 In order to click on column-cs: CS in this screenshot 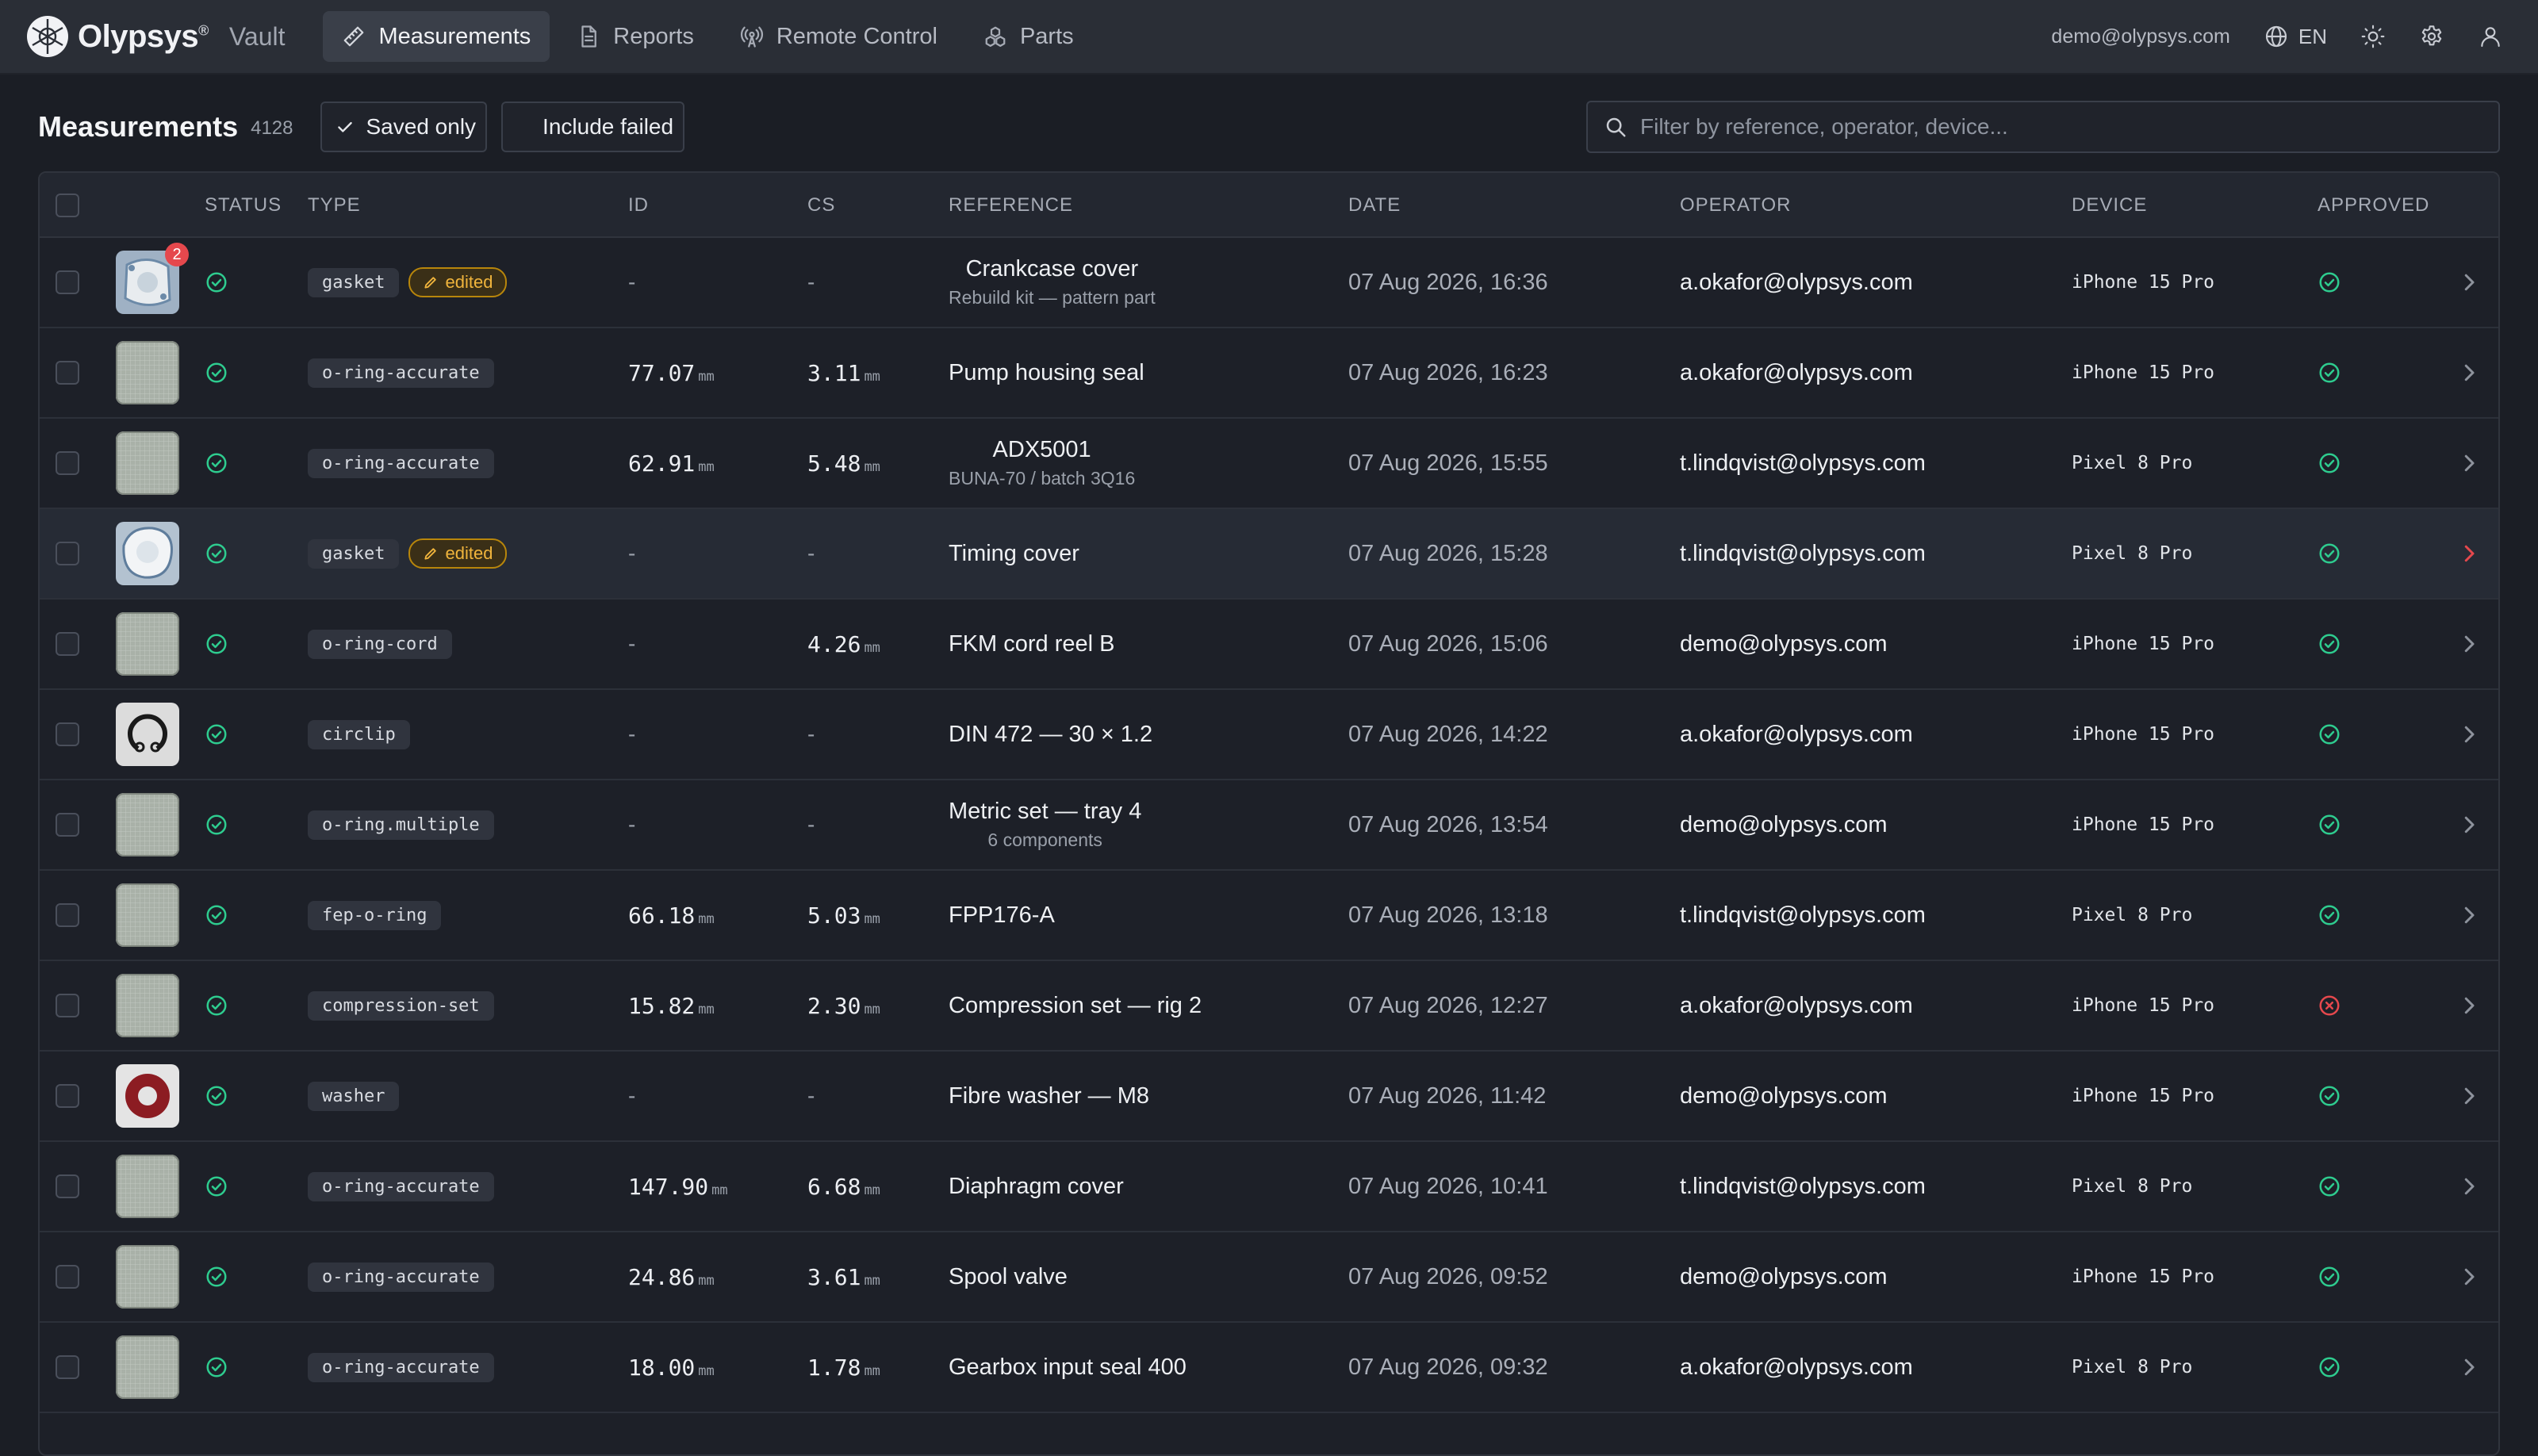, I will do `click(821, 205)`.